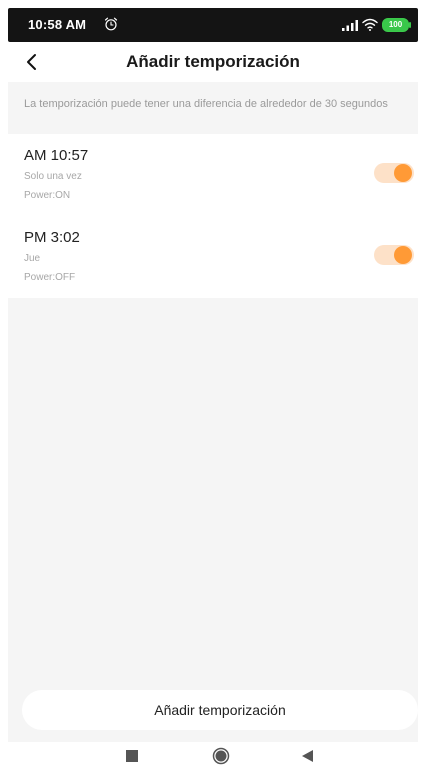 The image size is (424, 769). What do you see at coordinates (111, 24) in the screenshot?
I see `alarm-clock-icon` at bounding box center [111, 24].